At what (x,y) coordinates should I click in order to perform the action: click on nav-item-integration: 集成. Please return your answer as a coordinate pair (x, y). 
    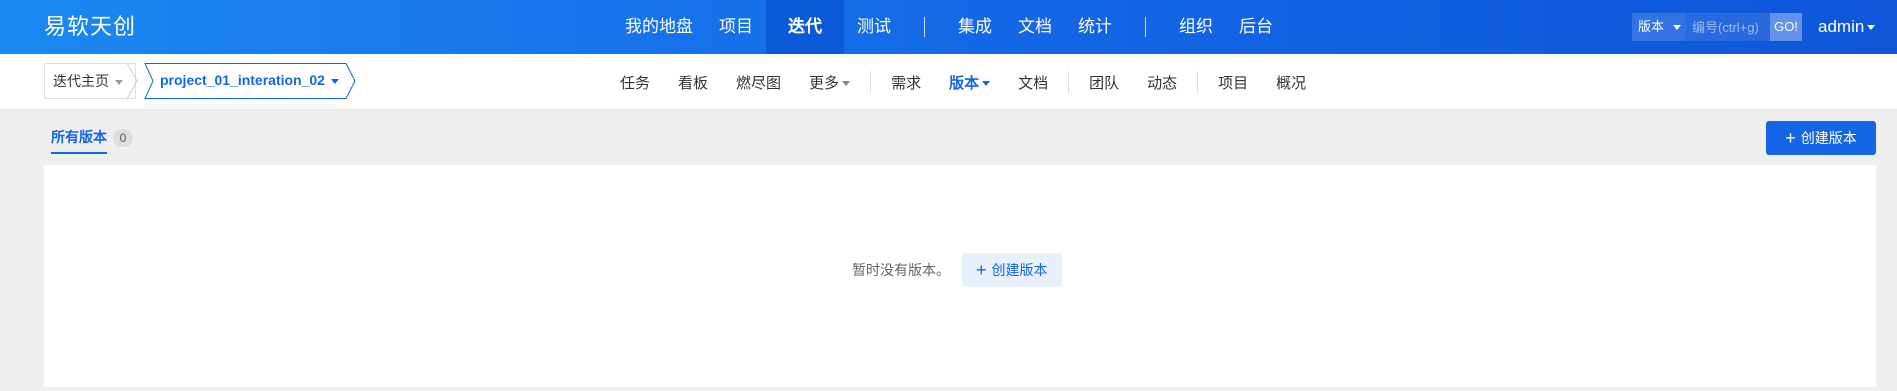
    Looking at the image, I should click on (975, 27).